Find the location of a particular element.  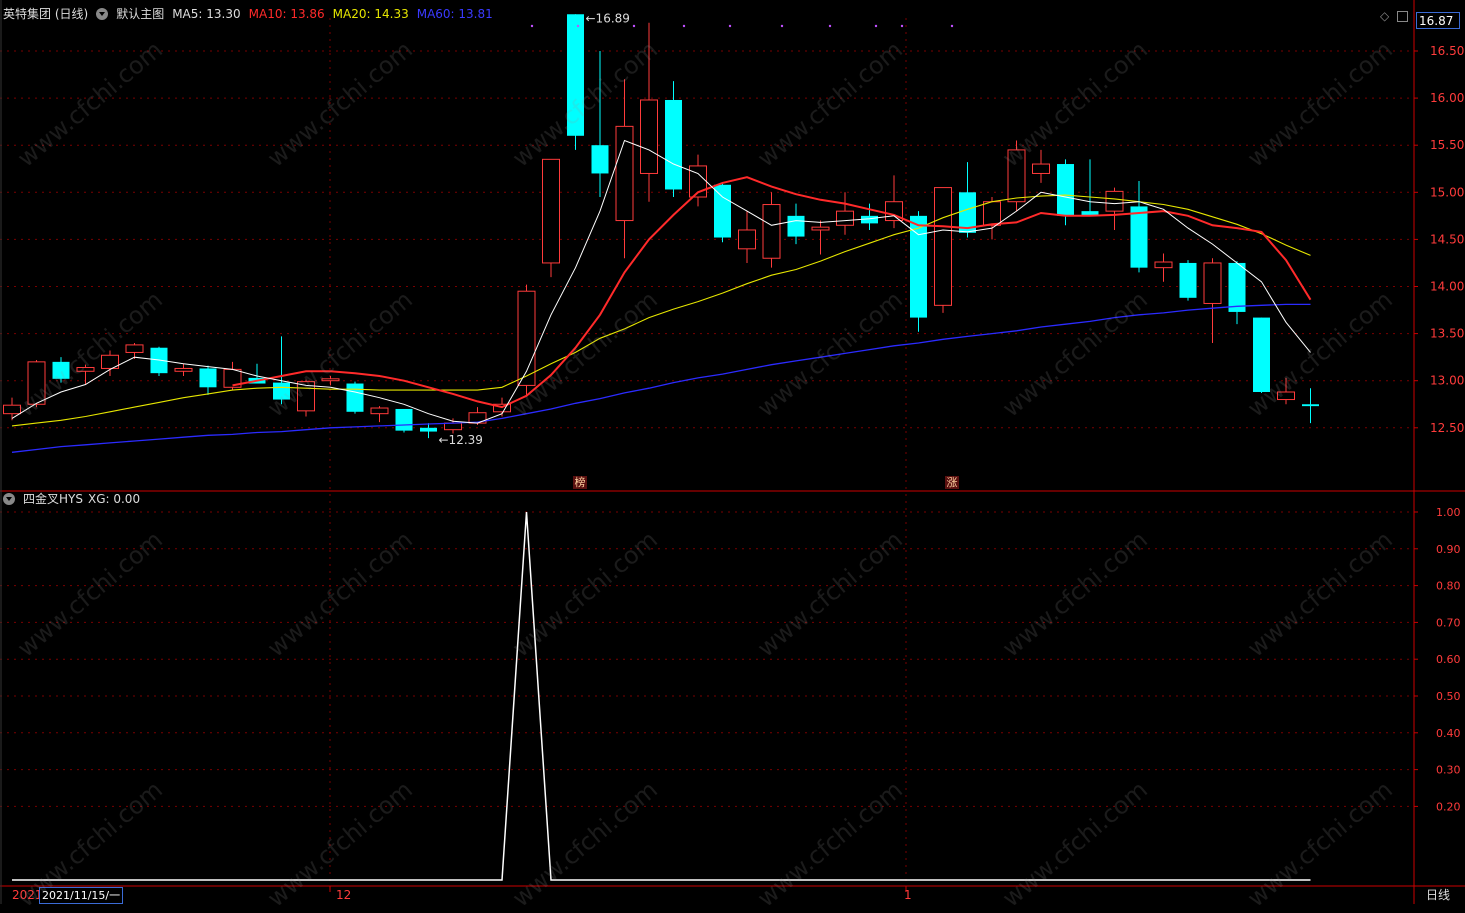

indicator-tick-label: 0.90 is located at coordinates (1448, 549).